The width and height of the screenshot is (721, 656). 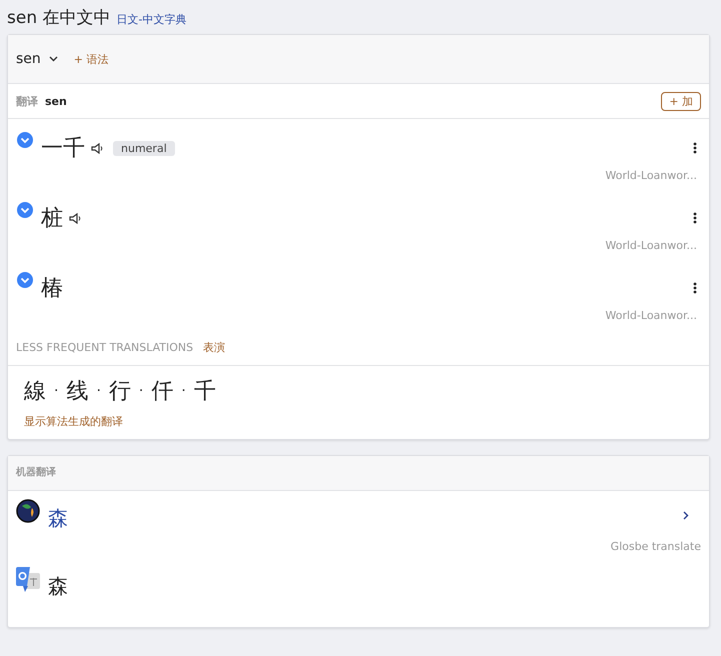 What do you see at coordinates (119, 391) in the screenshot?
I see `translation-word: 行` at bounding box center [119, 391].